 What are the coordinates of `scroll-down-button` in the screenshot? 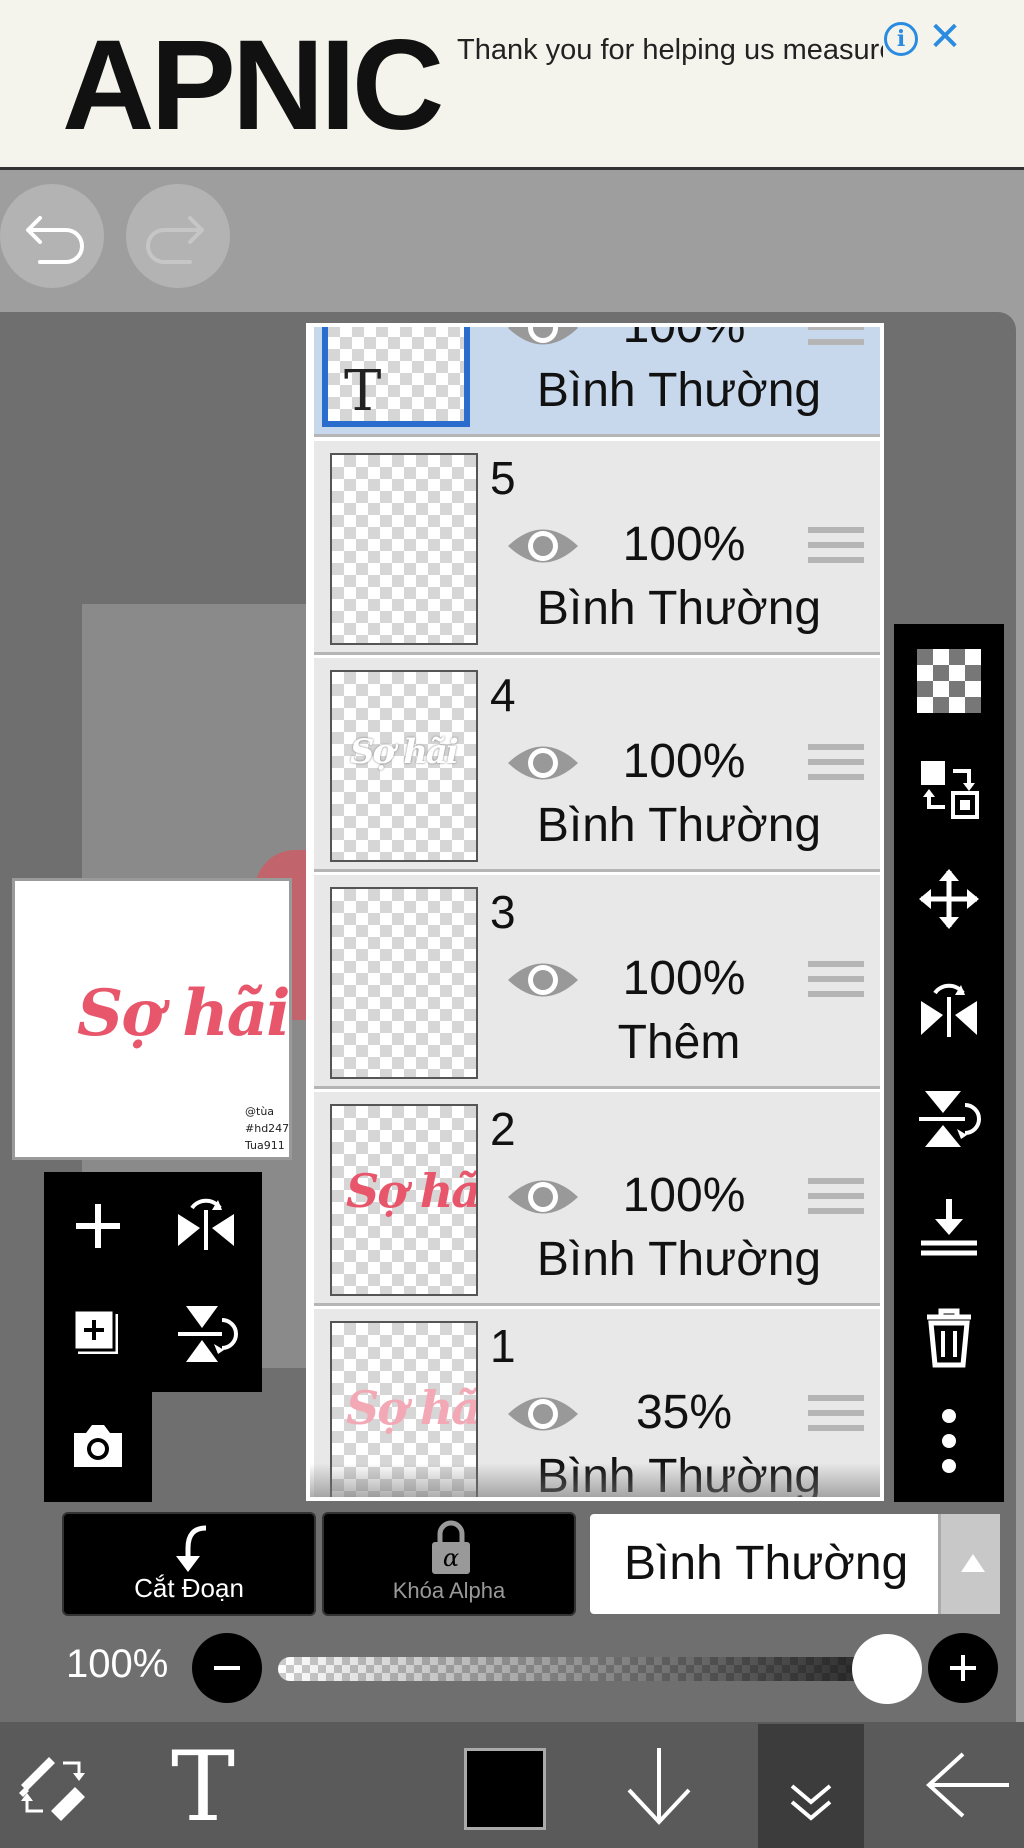 It's located at (659, 1785).